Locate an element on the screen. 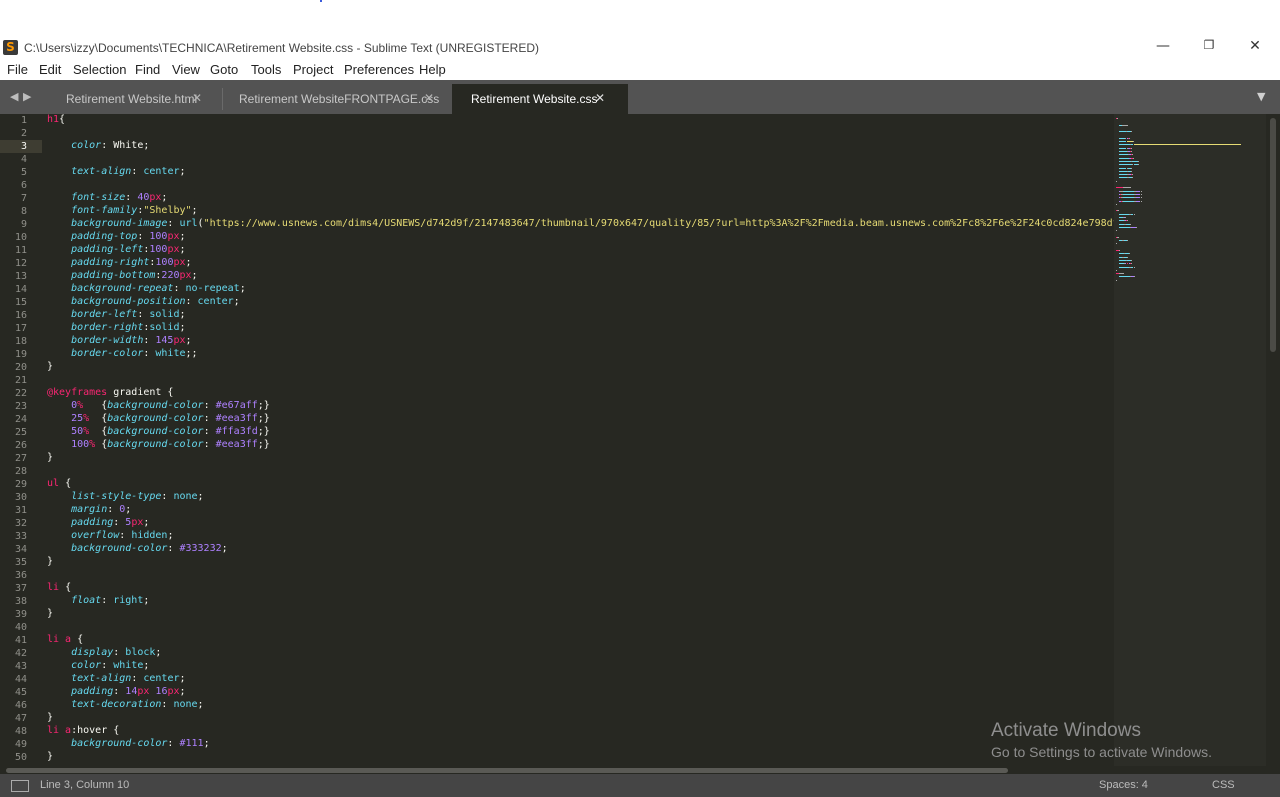  menu-project: Project is located at coordinates (313, 69).